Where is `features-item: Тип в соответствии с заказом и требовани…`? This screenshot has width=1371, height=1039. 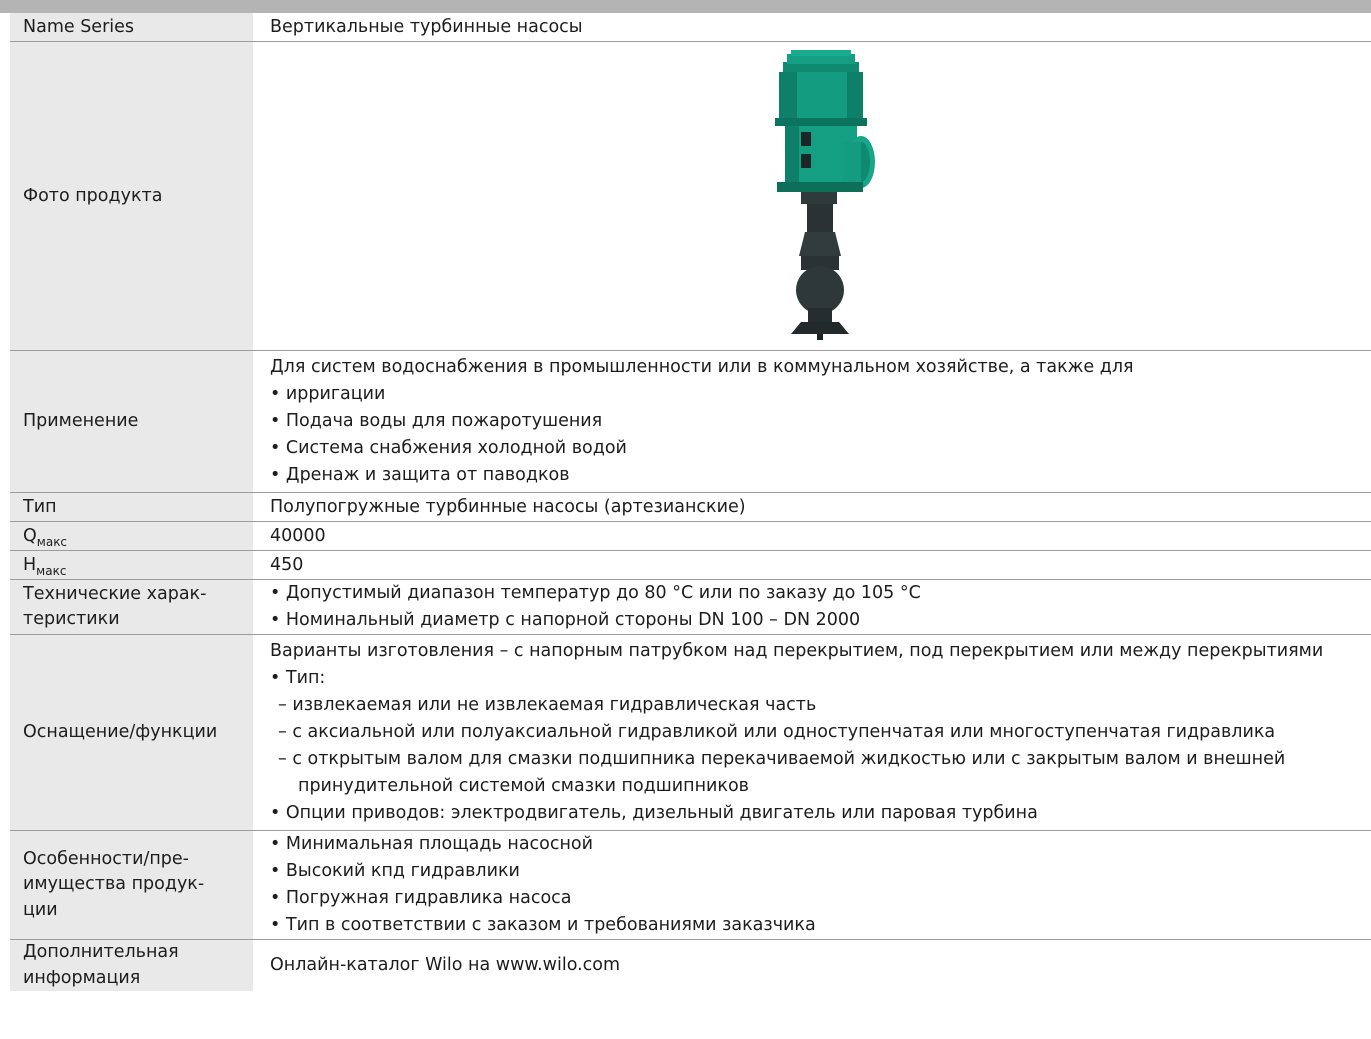 features-item: Тип в соответствии с заказом и требовани… is located at coordinates (820, 925).